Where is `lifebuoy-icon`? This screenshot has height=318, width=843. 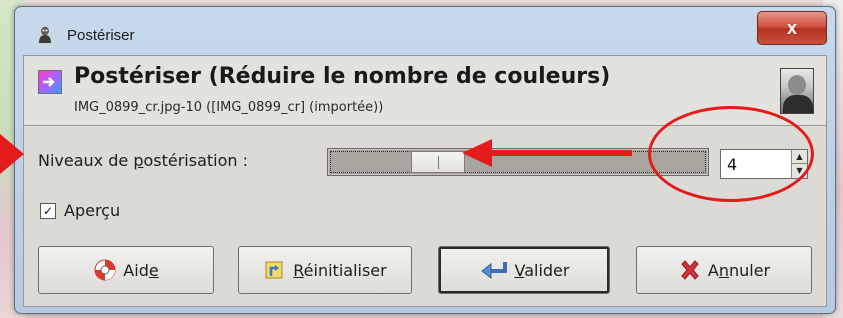
lifebuoy-icon is located at coordinates (105, 270).